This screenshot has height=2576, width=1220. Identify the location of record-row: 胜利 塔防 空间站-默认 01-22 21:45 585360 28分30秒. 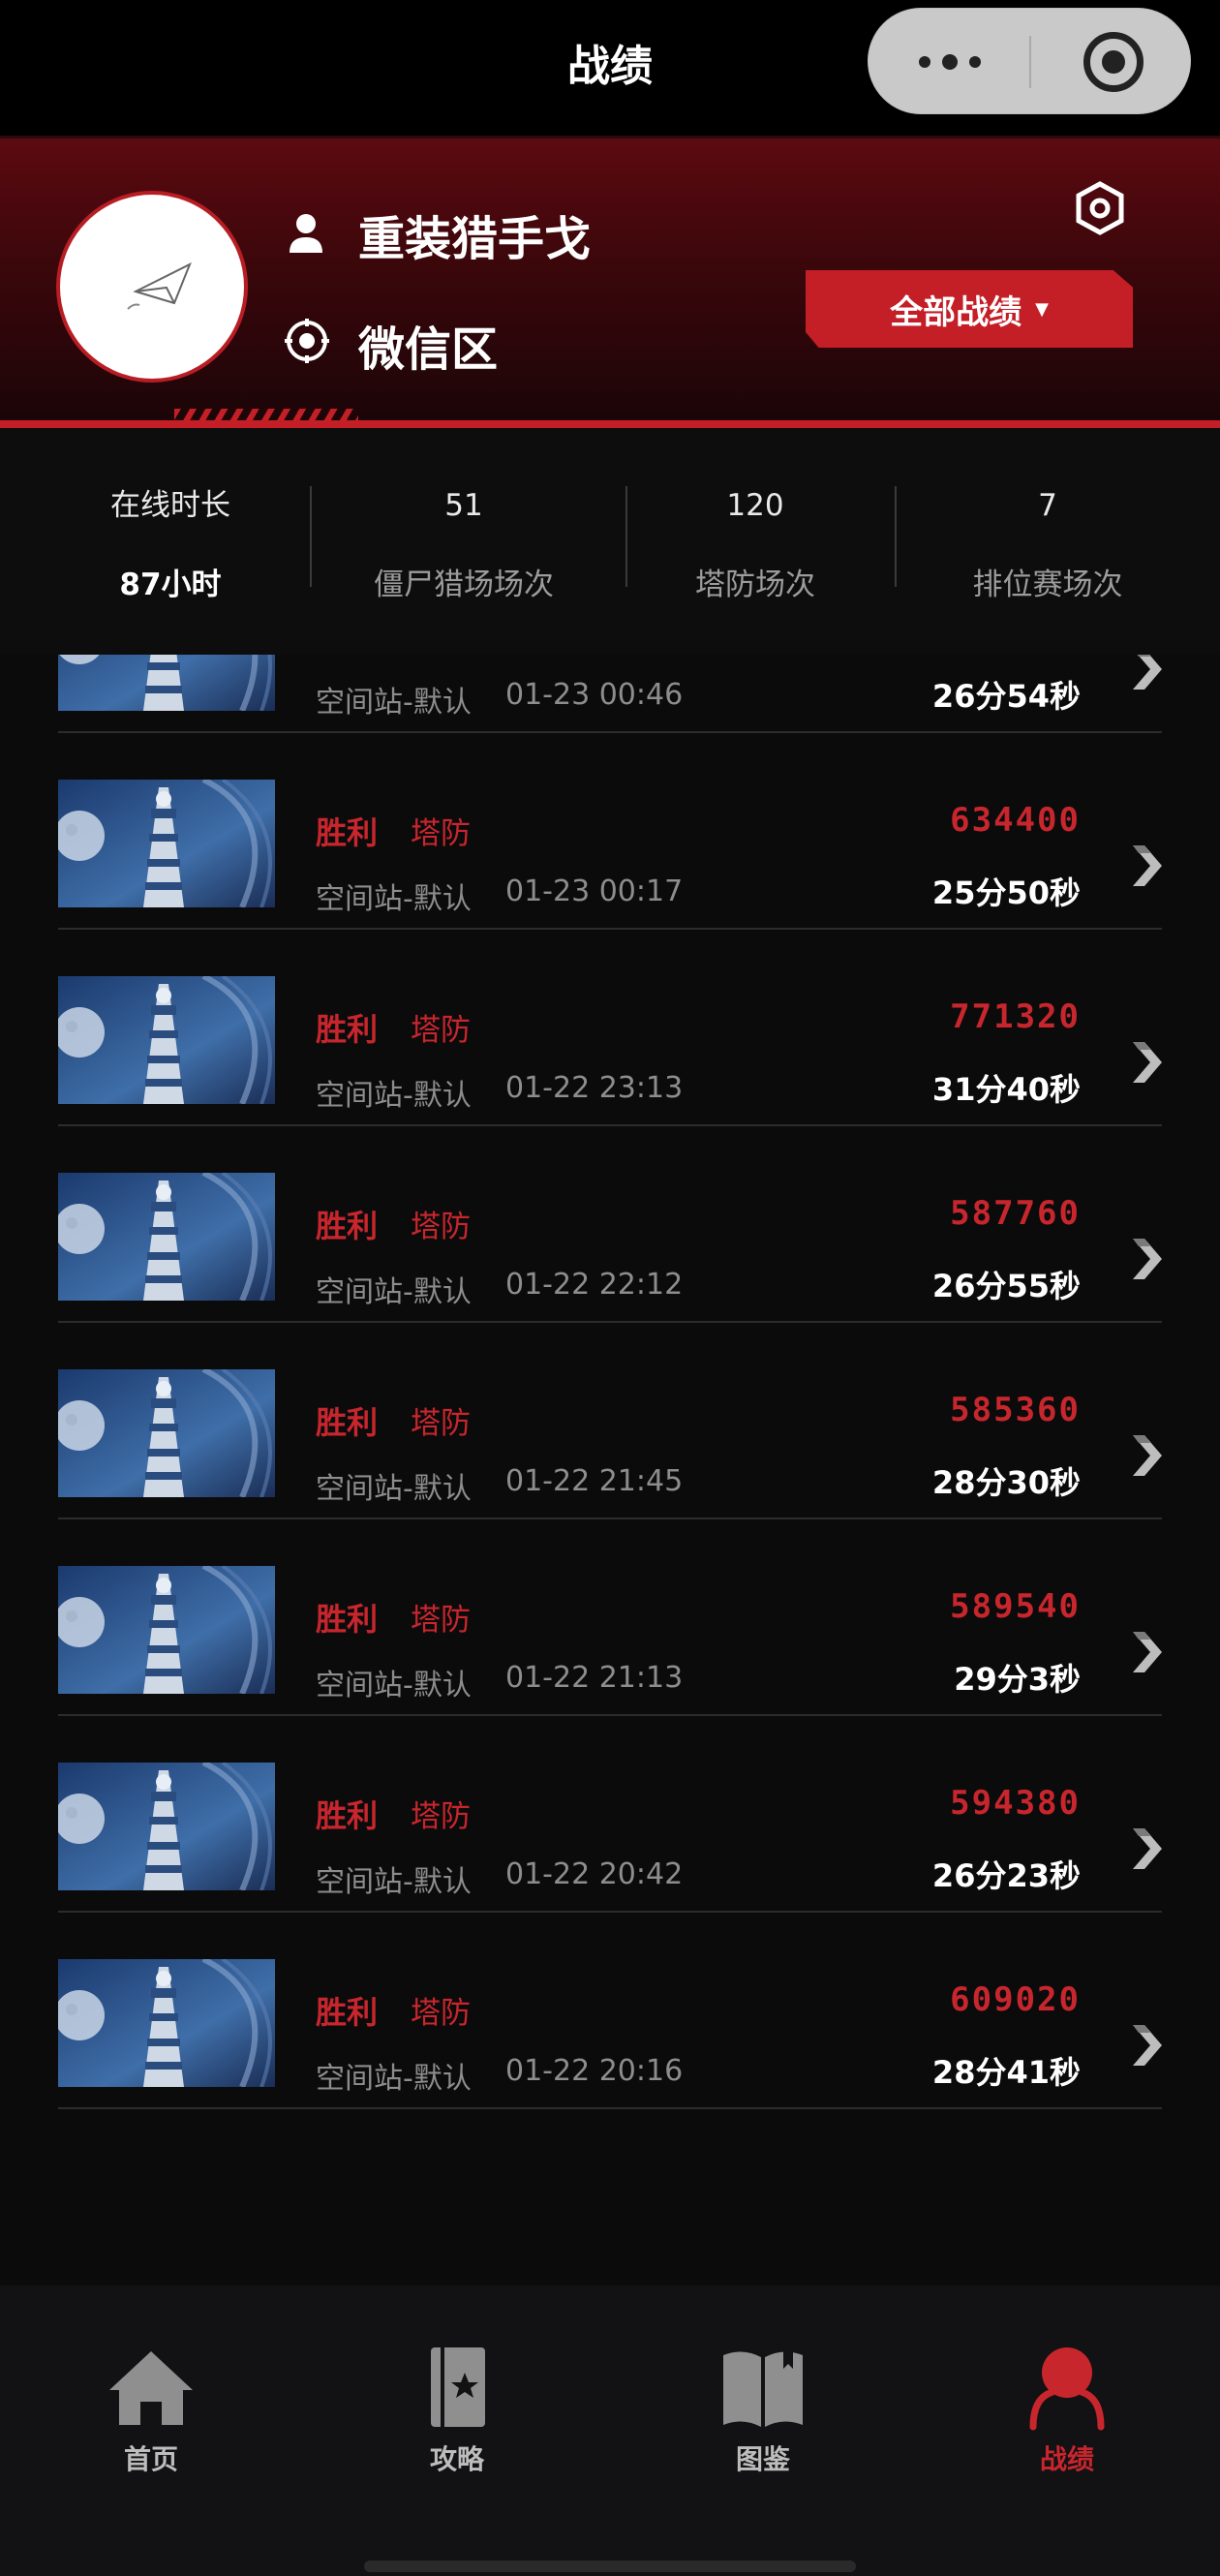
(610, 1421).